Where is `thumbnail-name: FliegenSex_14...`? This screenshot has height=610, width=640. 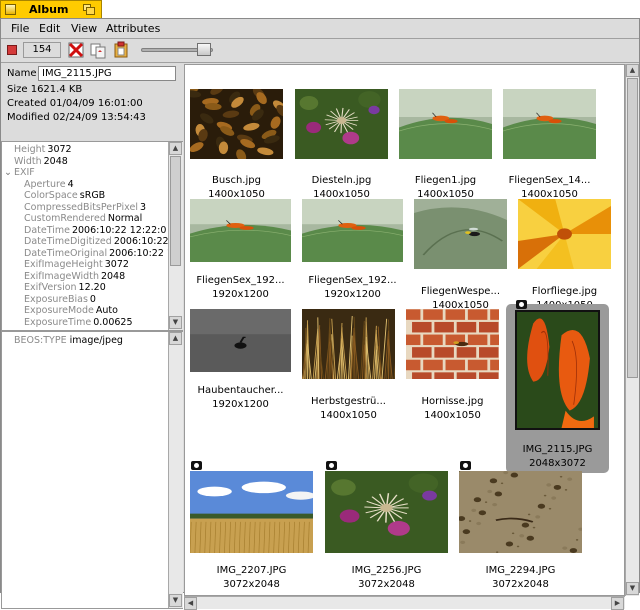
thumbnail-name: FliegenSex_14... is located at coordinates (550, 180).